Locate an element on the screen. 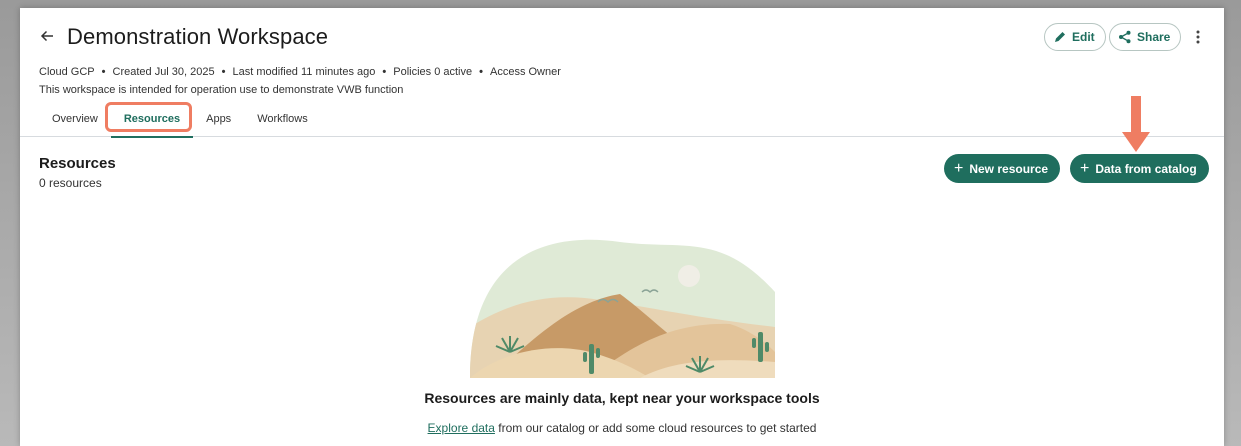 The width and height of the screenshot is (1241, 446). page-title: Demonstration Workspace is located at coordinates (198, 36).